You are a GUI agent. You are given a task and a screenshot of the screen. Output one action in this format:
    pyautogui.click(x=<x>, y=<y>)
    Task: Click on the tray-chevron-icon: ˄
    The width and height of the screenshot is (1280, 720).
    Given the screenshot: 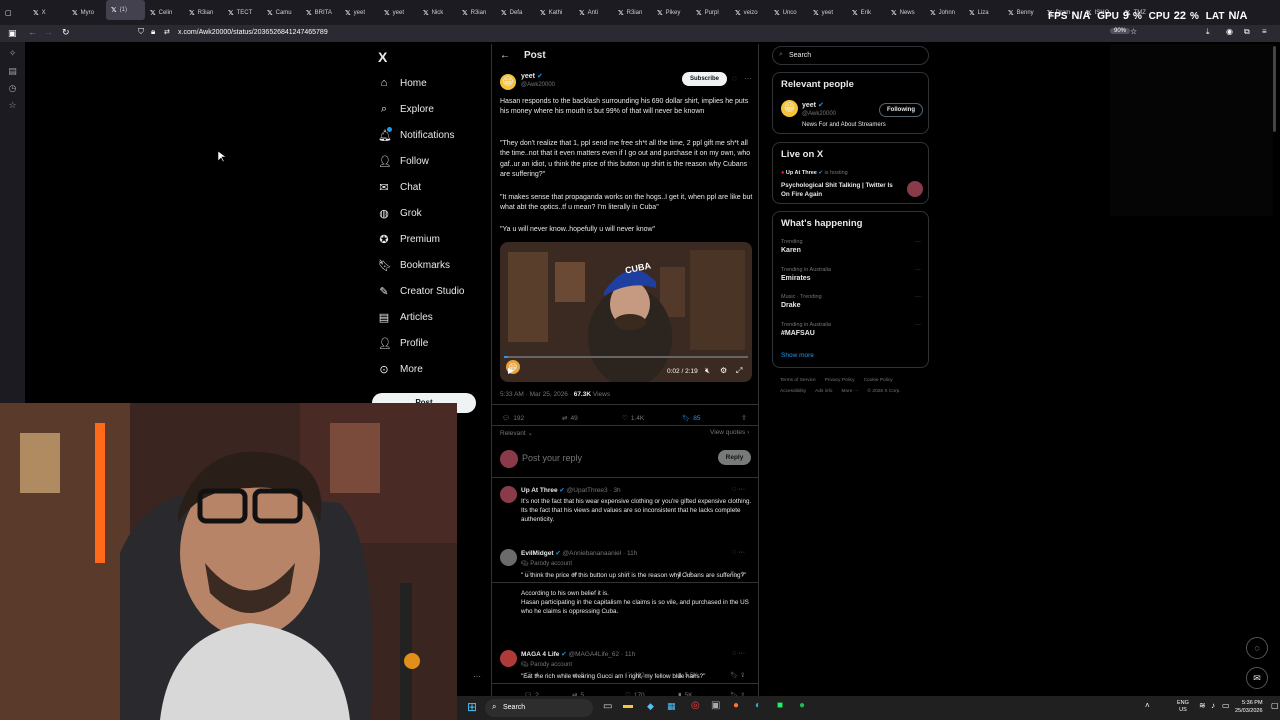 What is the action you would take?
    pyautogui.click(x=1147, y=705)
    